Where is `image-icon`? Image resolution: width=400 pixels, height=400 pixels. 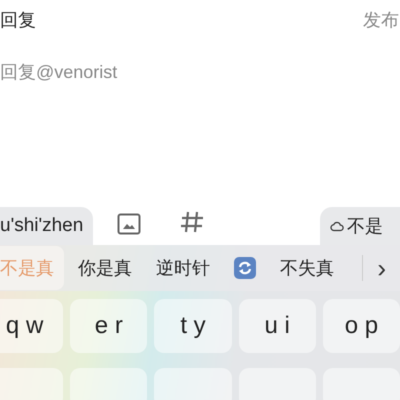
image-icon is located at coordinates (129, 224).